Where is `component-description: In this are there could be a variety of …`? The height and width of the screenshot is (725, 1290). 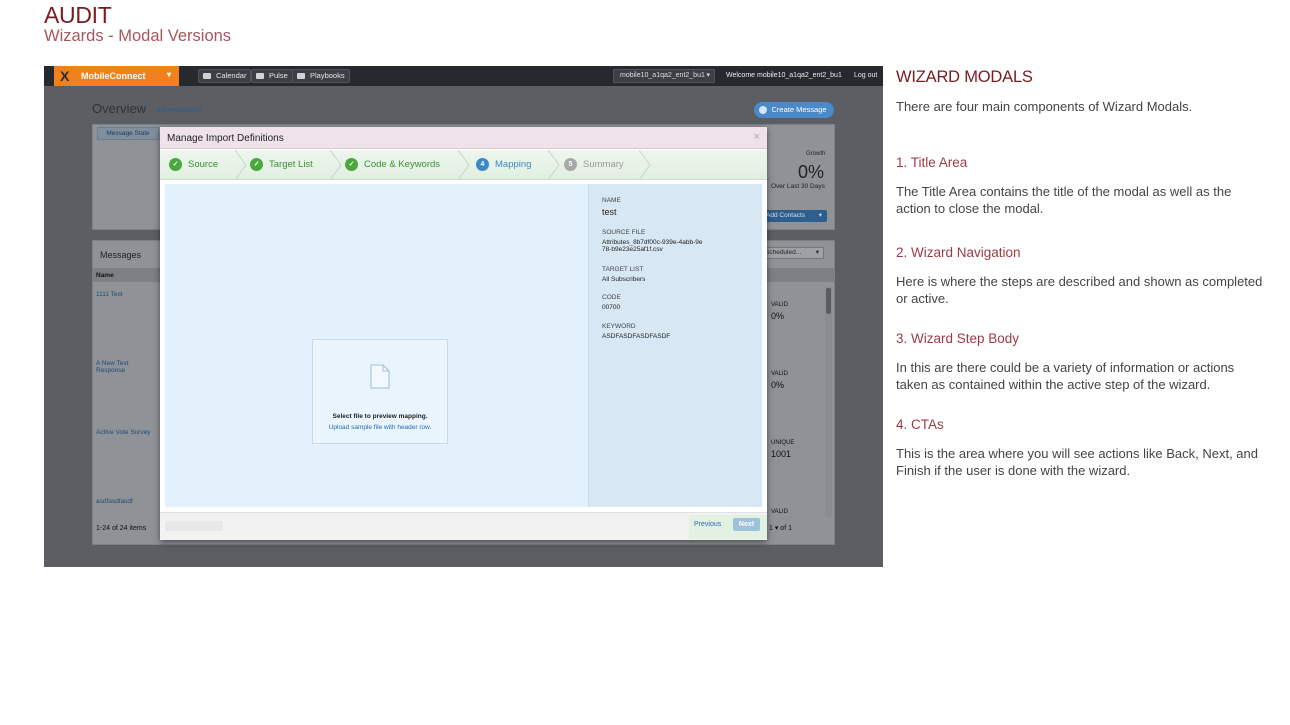
component-description: In this are there could be a variety of … is located at coordinates (1065, 376).